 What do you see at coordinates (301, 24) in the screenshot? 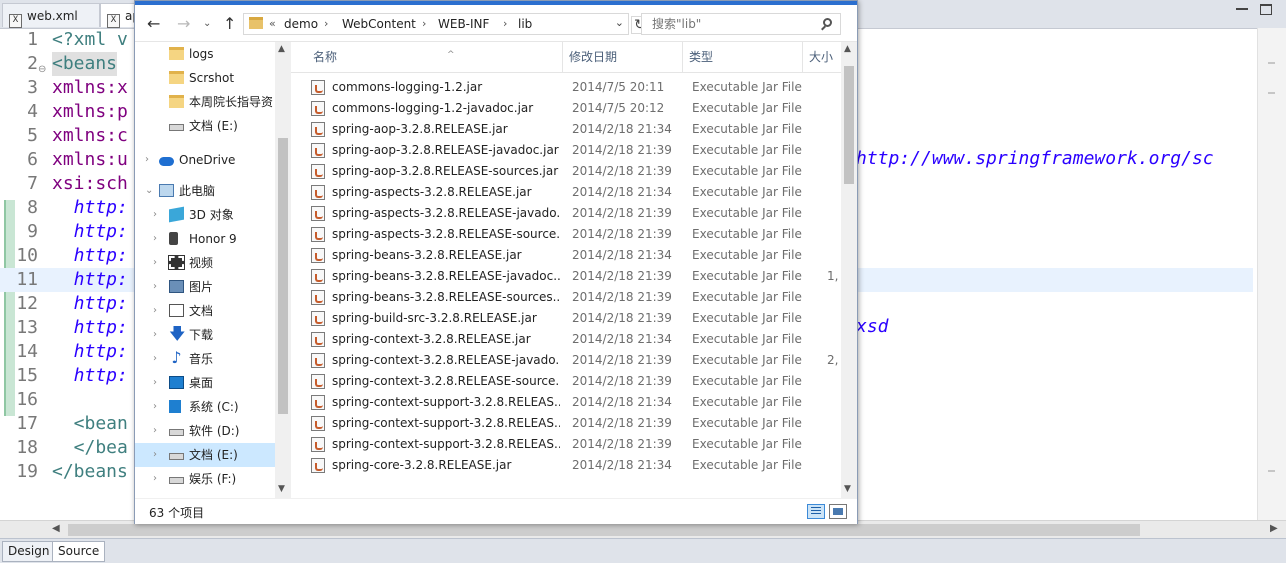
I see `breadcrumb-demo: demo` at bounding box center [301, 24].